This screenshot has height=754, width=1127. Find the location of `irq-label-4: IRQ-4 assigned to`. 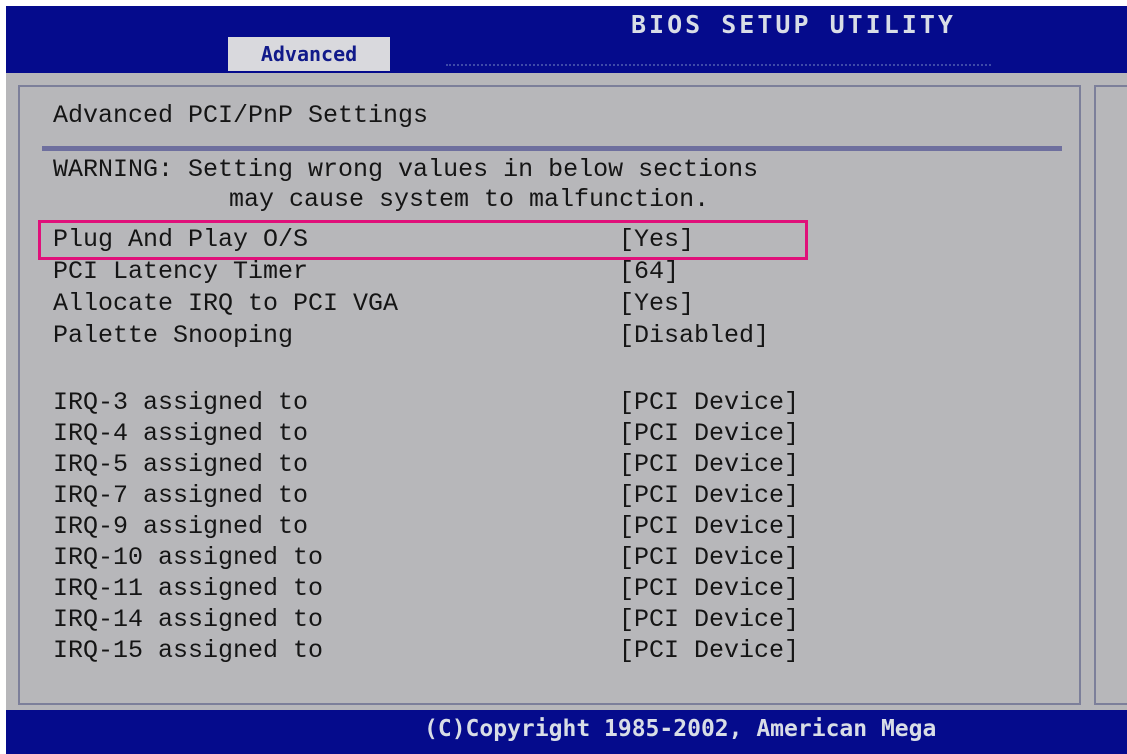

irq-label-4: IRQ-4 assigned to is located at coordinates (180, 434).